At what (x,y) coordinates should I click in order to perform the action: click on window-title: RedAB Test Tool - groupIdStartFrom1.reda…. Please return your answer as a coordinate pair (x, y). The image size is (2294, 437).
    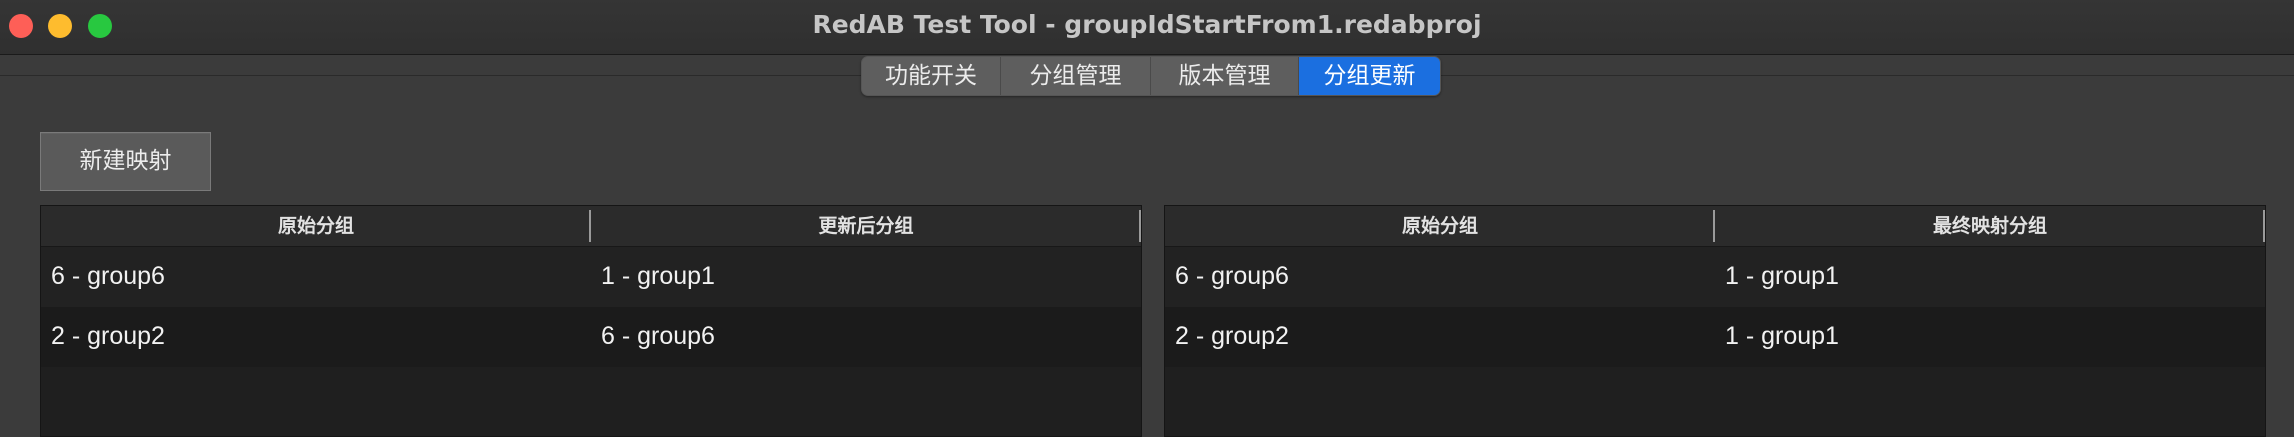
    Looking at the image, I should click on (1147, 24).